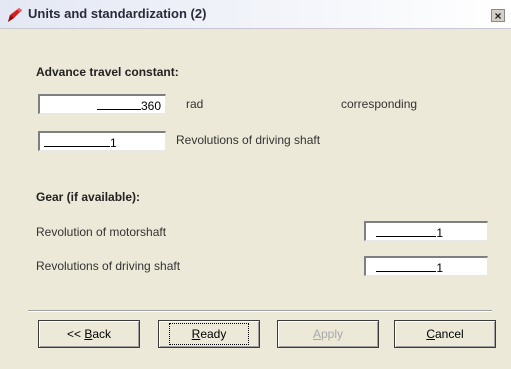 The height and width of the screenshot is (369, 511). I want to click on close-button: ×, so click(498, 15).